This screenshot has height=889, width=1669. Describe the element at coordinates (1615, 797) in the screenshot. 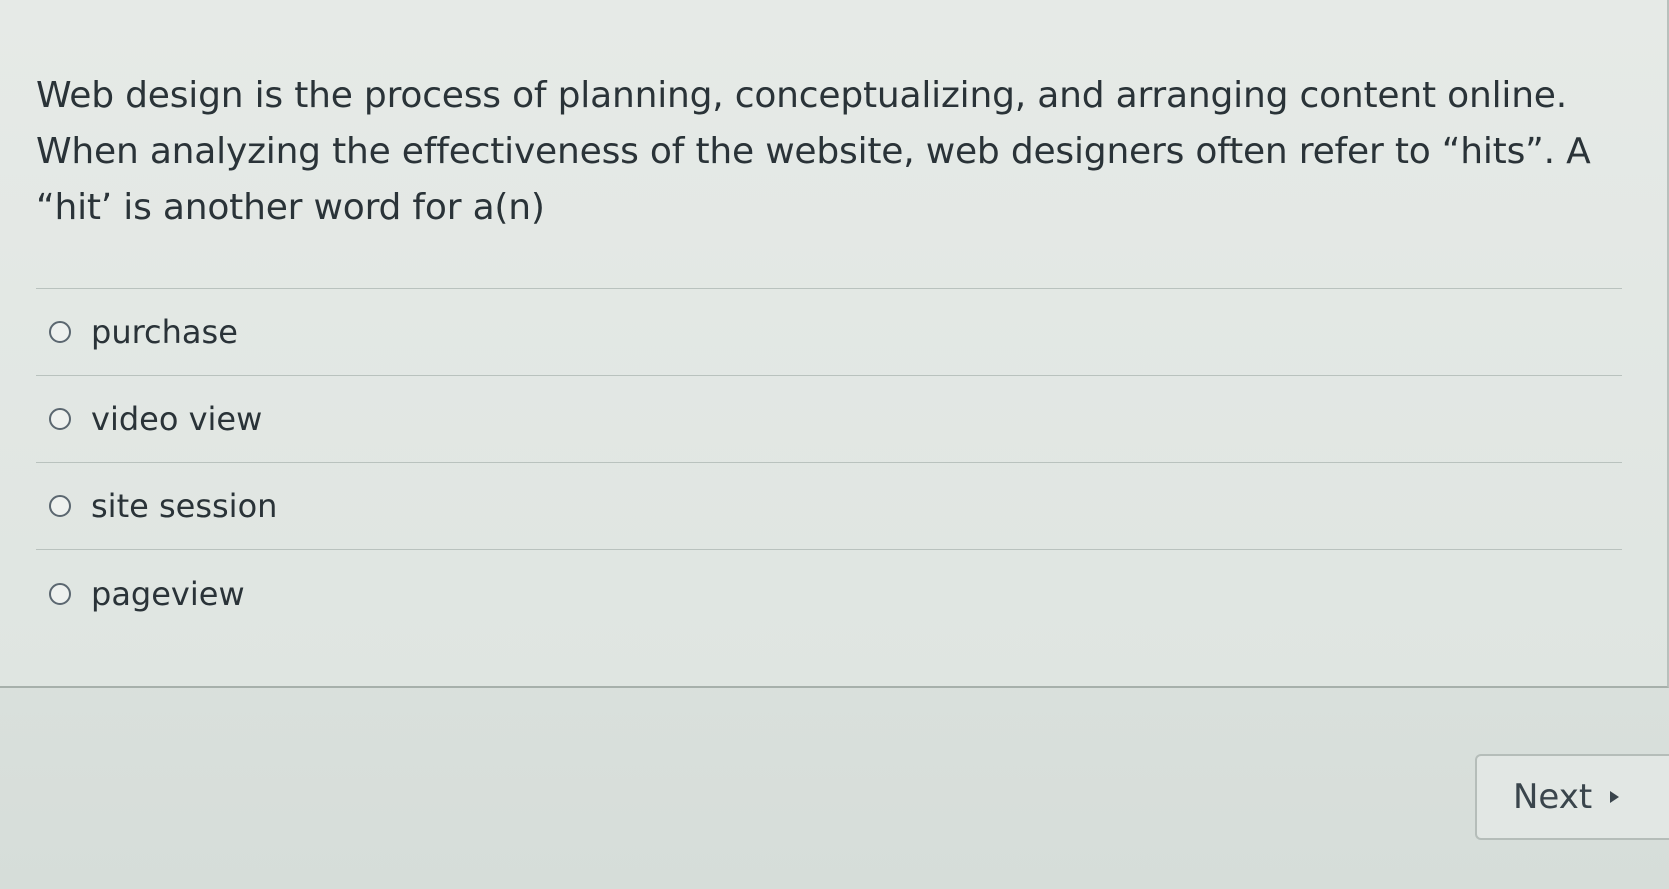

I see `triangle-right-icon` at that location.